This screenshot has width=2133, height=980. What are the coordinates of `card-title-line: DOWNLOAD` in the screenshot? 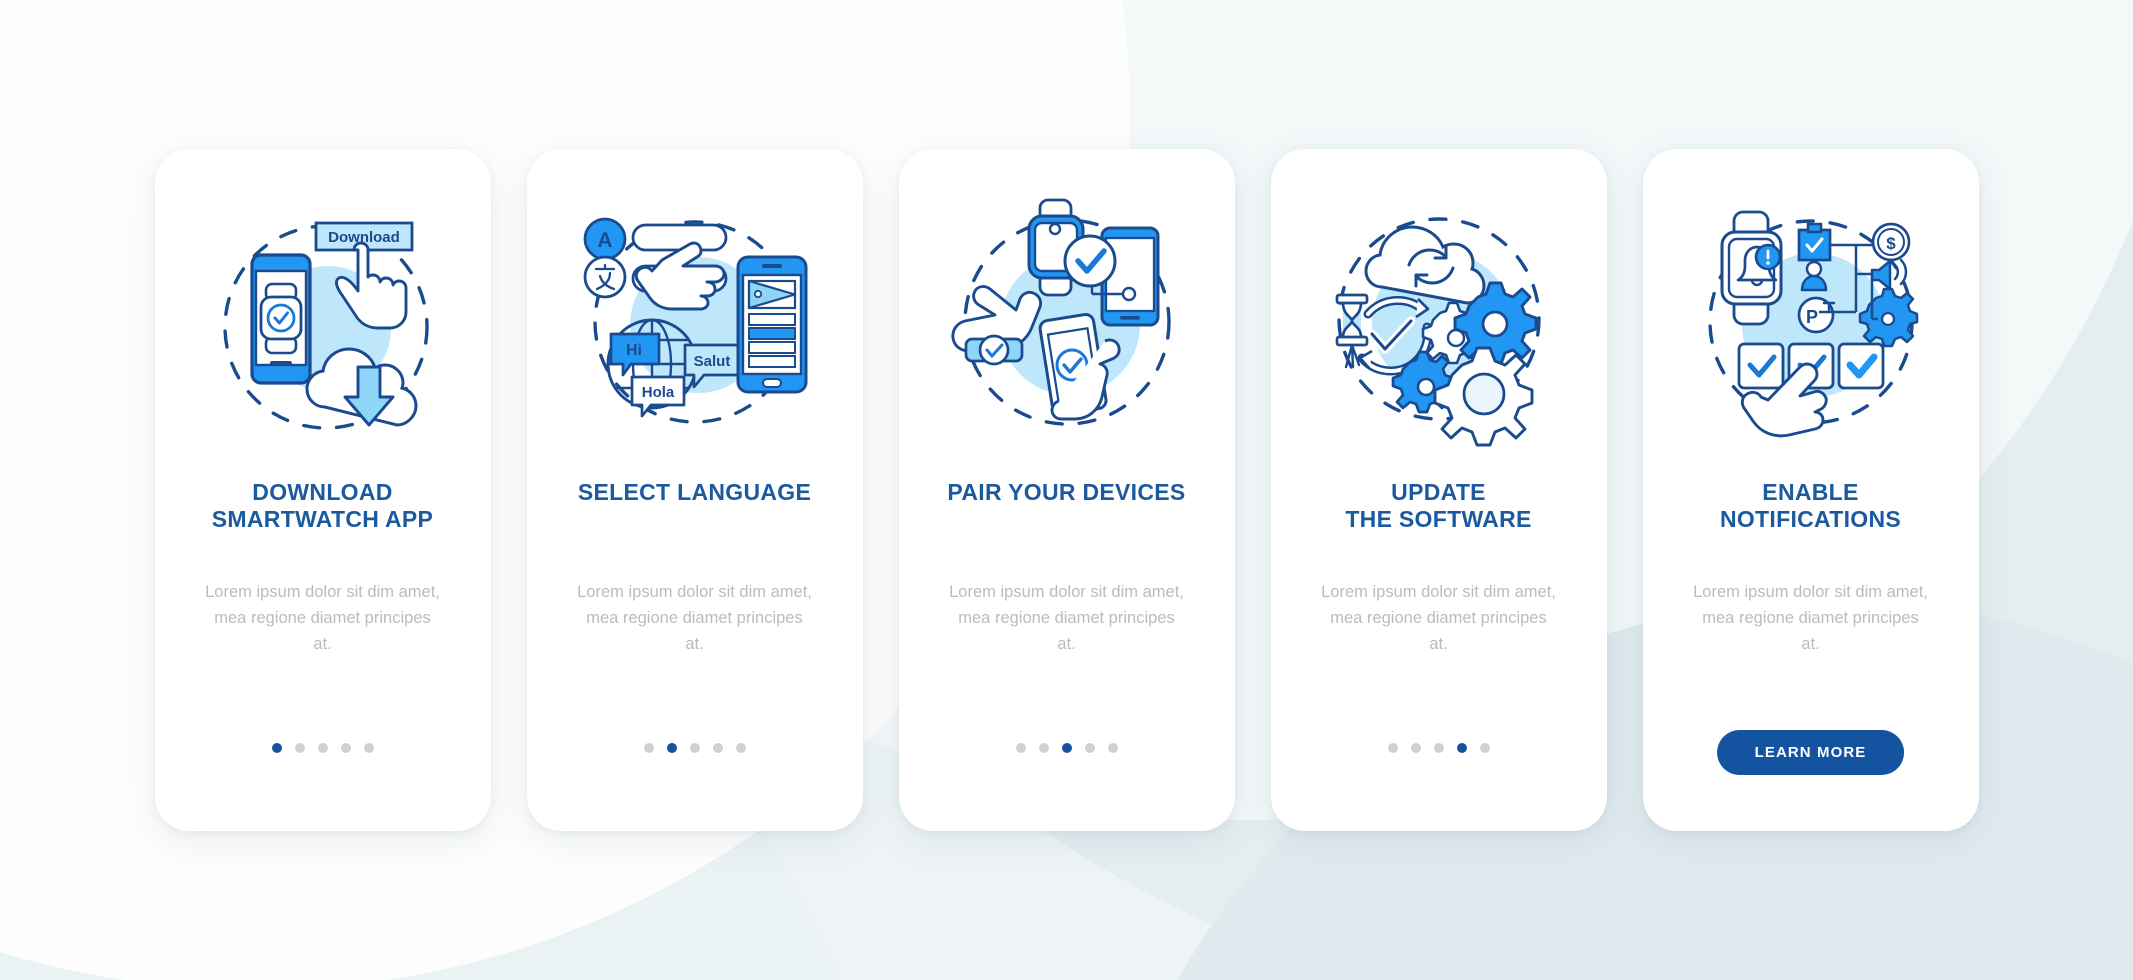 It's located at (322, 492).